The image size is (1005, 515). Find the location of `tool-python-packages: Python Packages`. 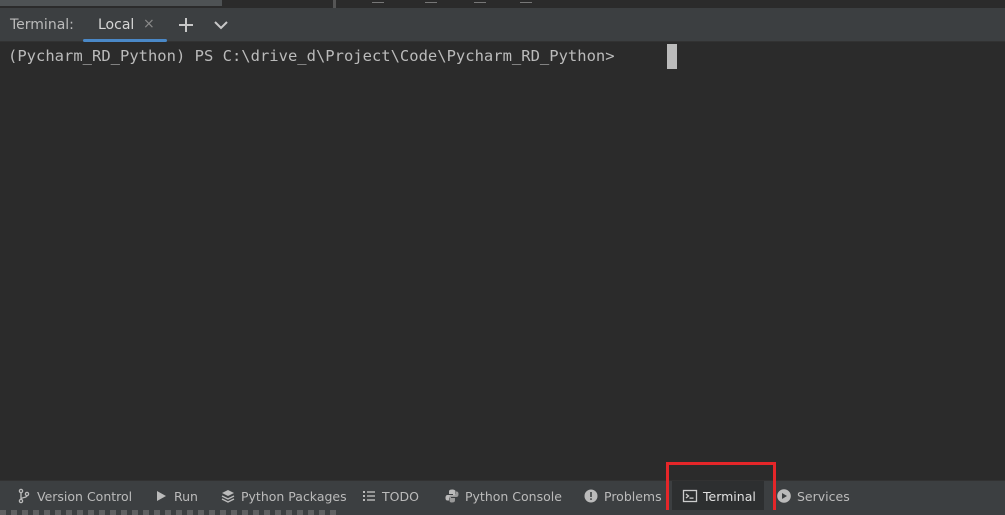

tool-python-packages: Python Packages is located at coordinates (283, 496).